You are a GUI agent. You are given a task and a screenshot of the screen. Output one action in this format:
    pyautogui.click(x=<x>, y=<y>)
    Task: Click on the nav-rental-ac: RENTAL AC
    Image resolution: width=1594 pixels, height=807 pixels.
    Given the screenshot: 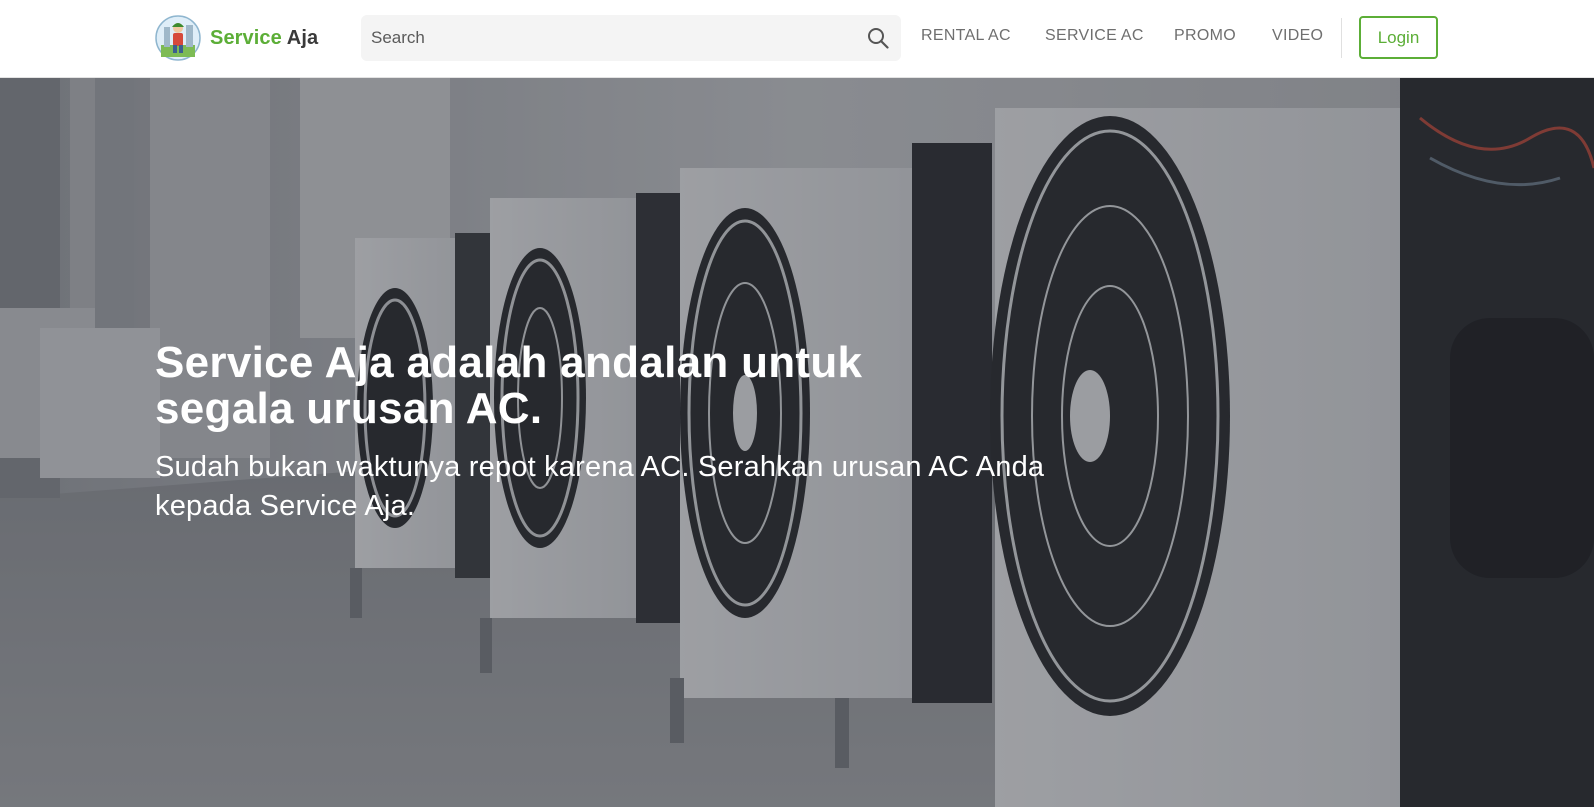 What is the action you would take?
    pyautogui.click(x=966, y=36)
    